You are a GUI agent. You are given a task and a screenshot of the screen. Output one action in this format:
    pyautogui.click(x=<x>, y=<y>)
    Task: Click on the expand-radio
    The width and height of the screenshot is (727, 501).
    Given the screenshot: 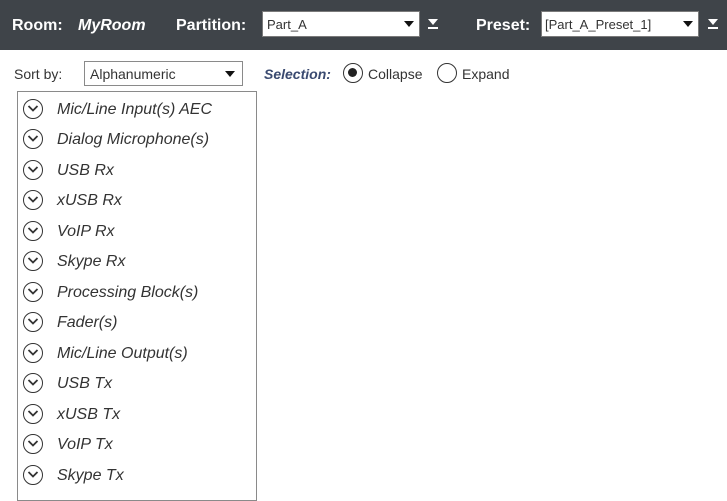 What is the action you would take?
    pyautogui.click(x=447, y=73)
    